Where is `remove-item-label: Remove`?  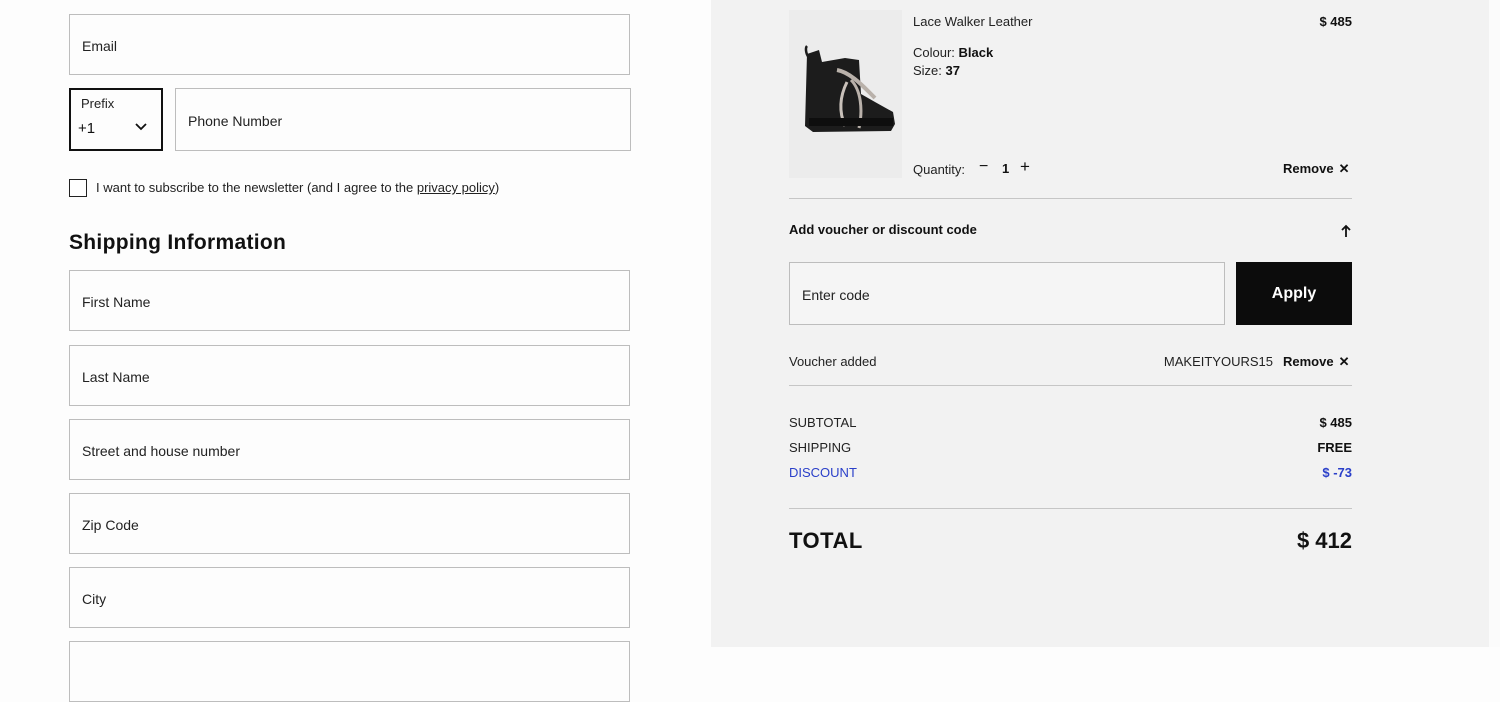
remove-item-label: Remove is located at coordinates (1308, 168).